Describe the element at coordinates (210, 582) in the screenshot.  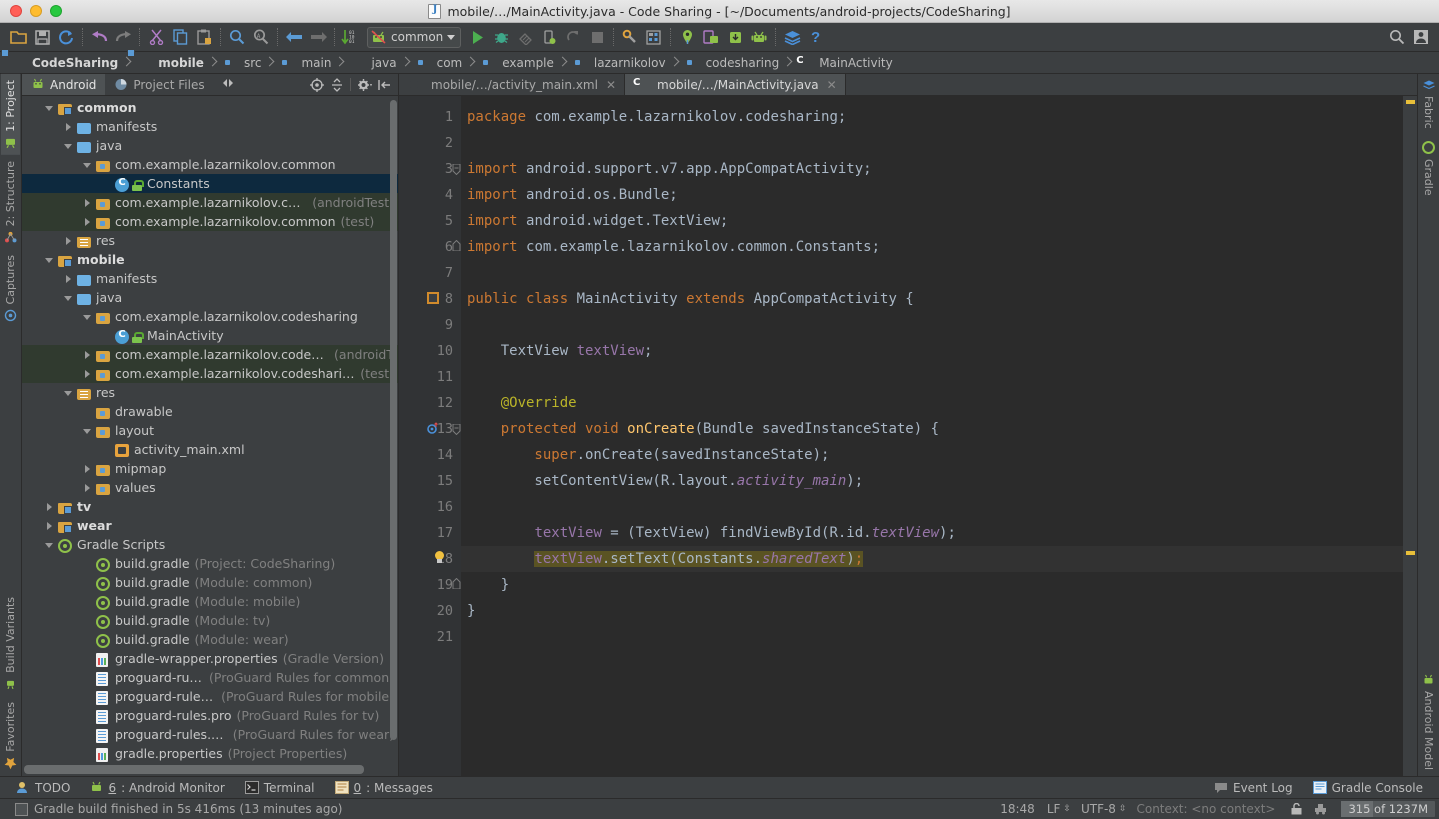
I see `tree-node: build.gradle (Module: common)` at that location.